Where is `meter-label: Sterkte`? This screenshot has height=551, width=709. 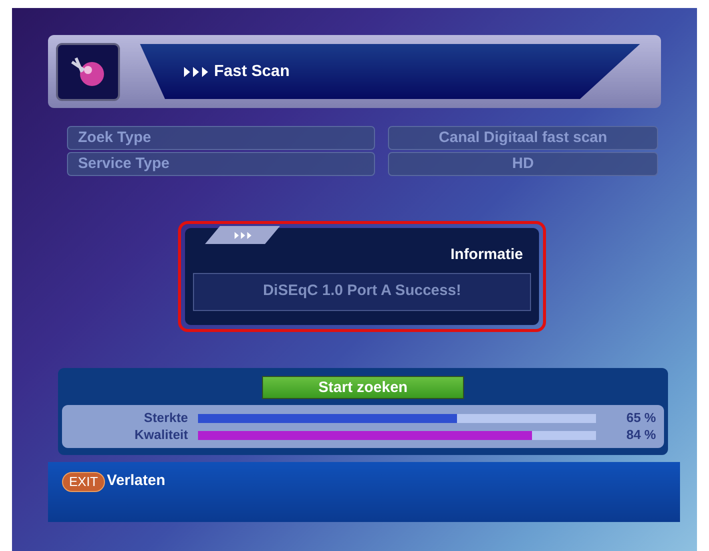
meter-label: Sterkte is located at coordinates (165, 418).